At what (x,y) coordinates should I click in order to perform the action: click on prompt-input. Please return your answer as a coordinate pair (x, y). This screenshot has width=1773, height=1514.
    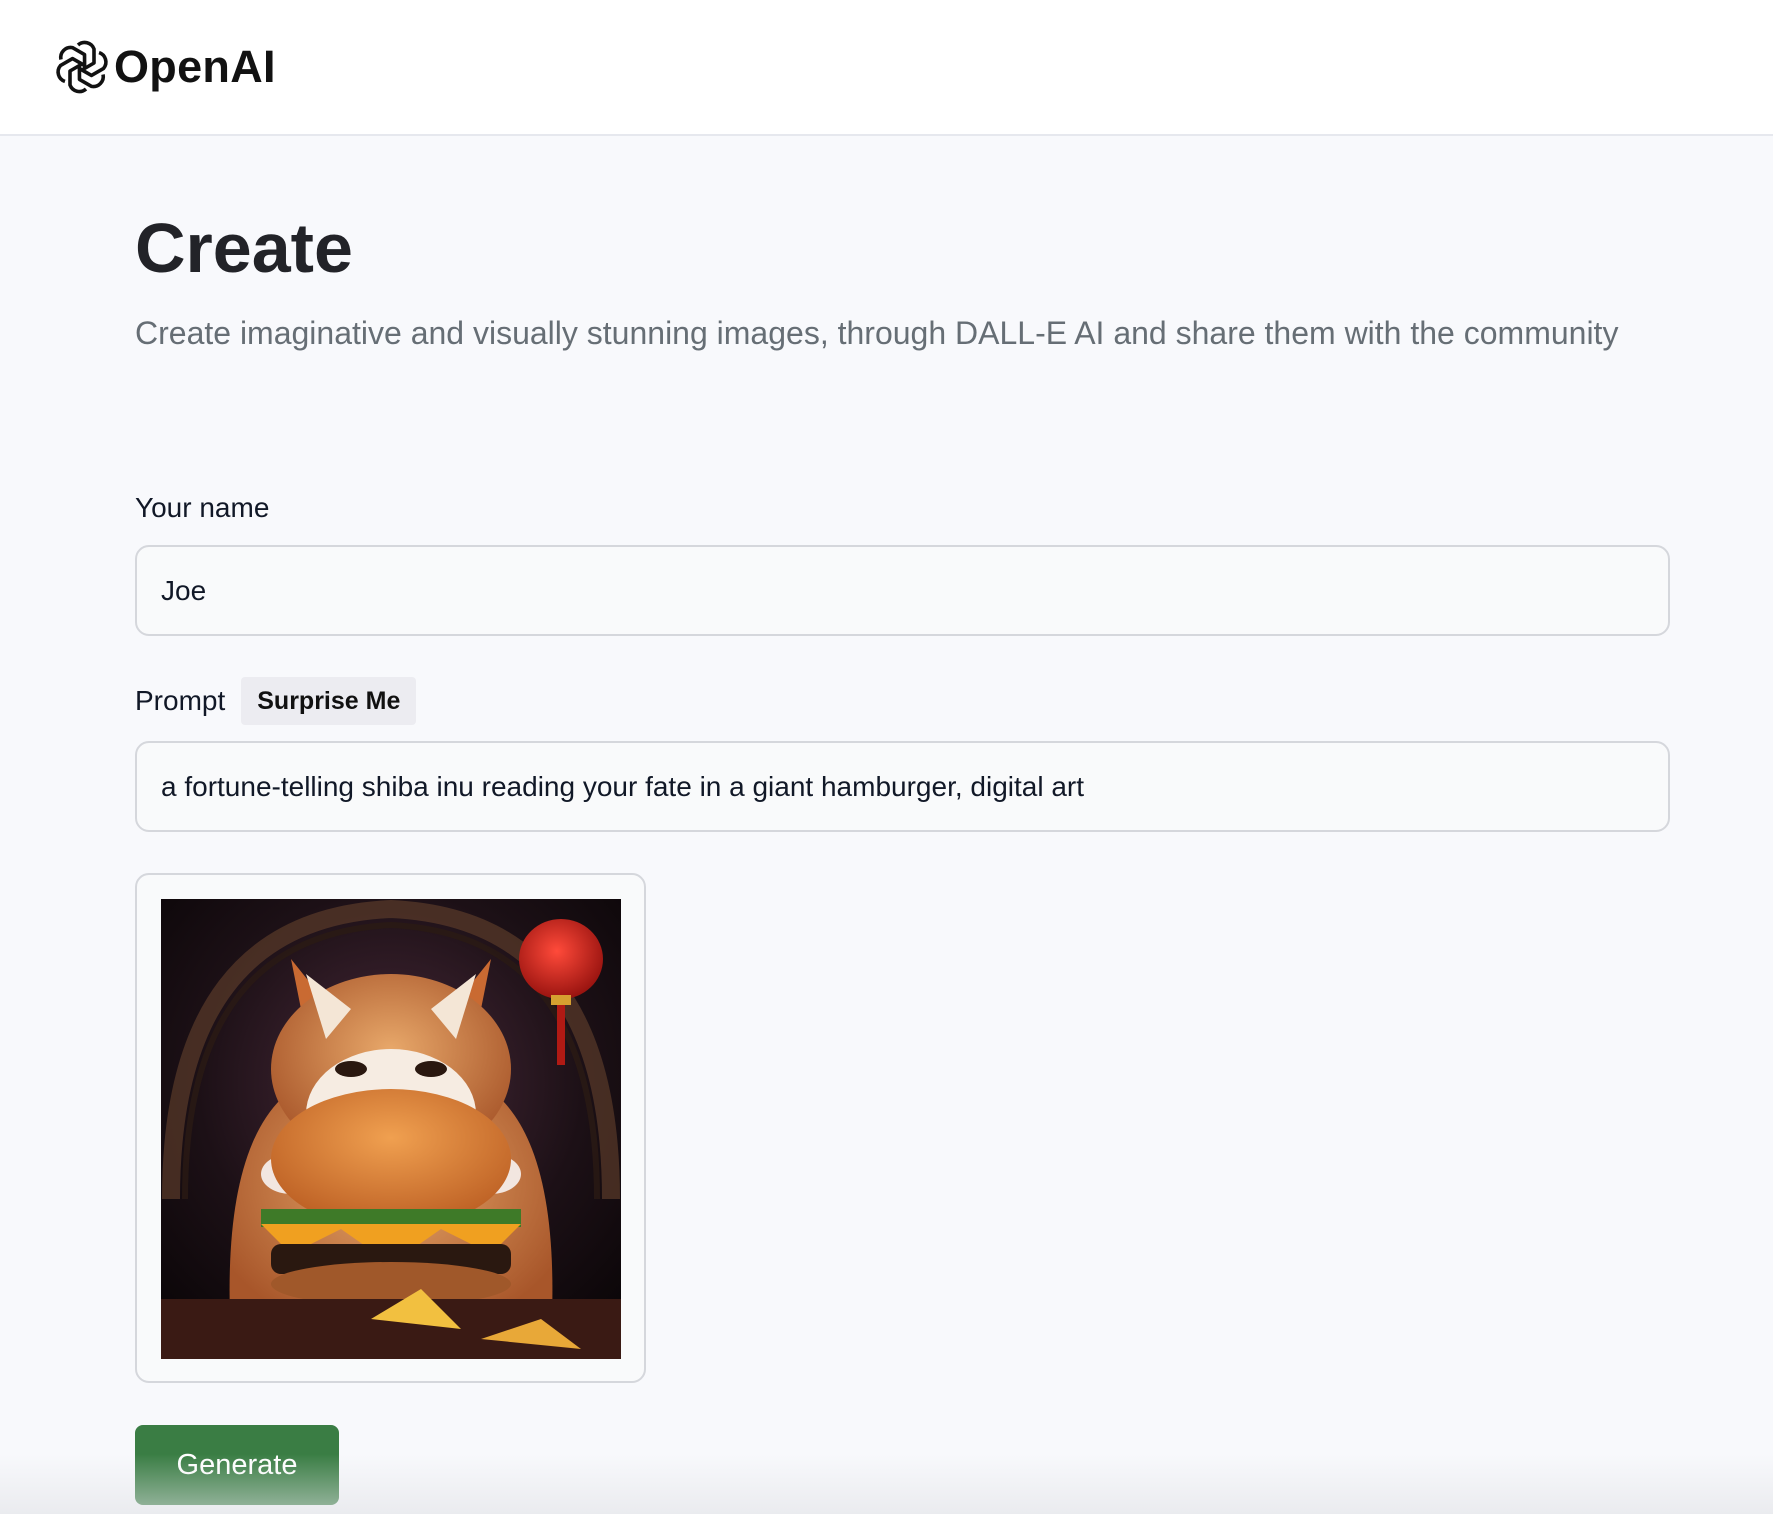
    Looking at the image, I should click on (902, 786).